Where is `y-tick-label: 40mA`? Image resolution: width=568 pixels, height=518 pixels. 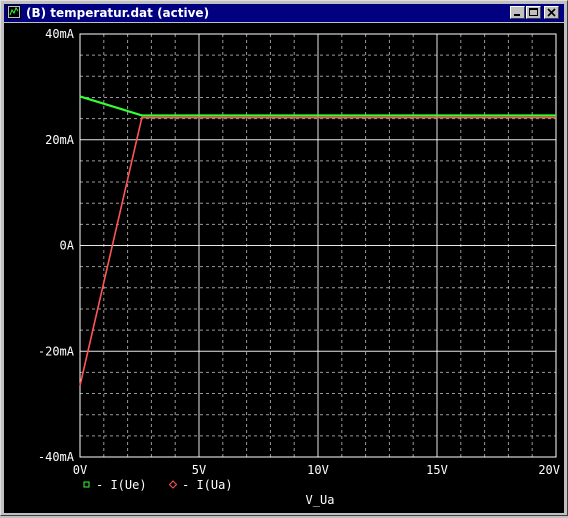 y-tick-label: 40mA is located at coordinates (60, 34).